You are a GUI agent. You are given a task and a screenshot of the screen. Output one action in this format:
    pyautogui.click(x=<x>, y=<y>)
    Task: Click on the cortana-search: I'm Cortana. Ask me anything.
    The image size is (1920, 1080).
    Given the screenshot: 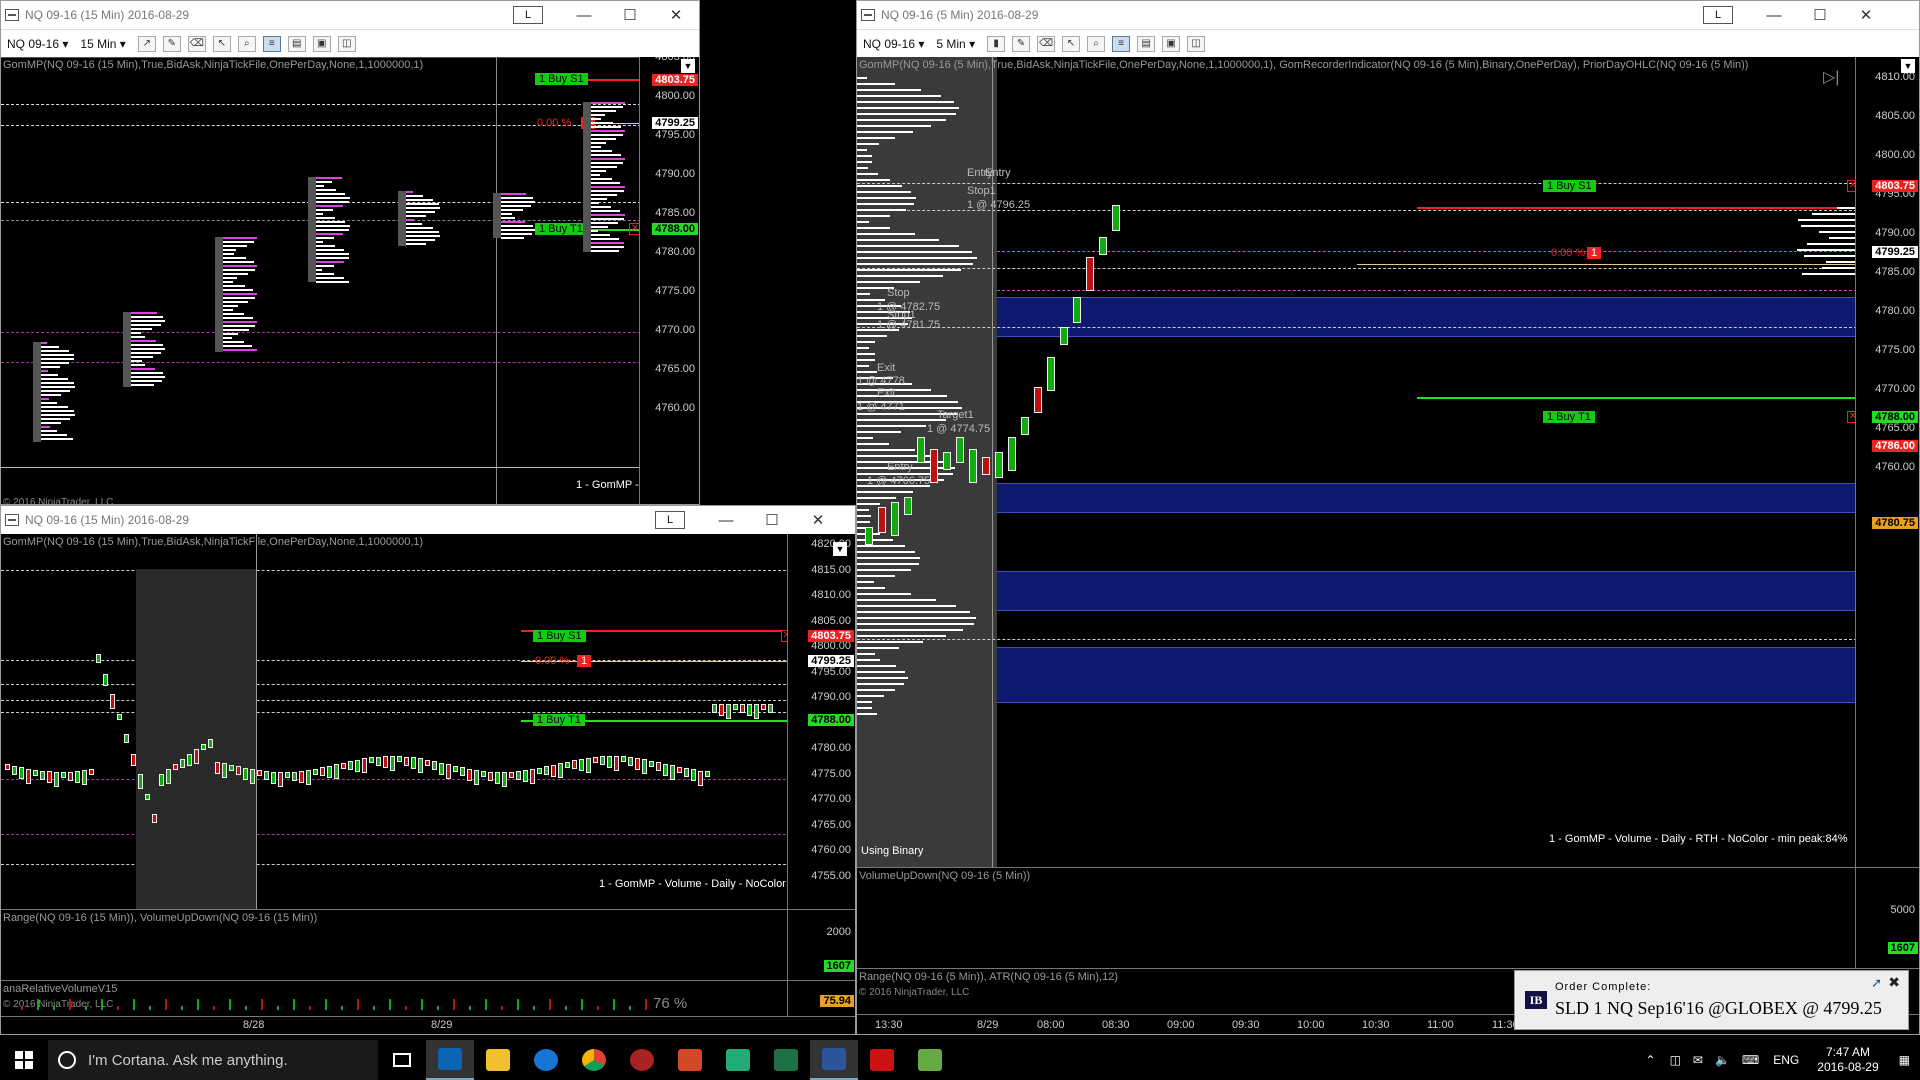 What is the action you would take?
    pyautogui.click(x=213, y=1060)
    